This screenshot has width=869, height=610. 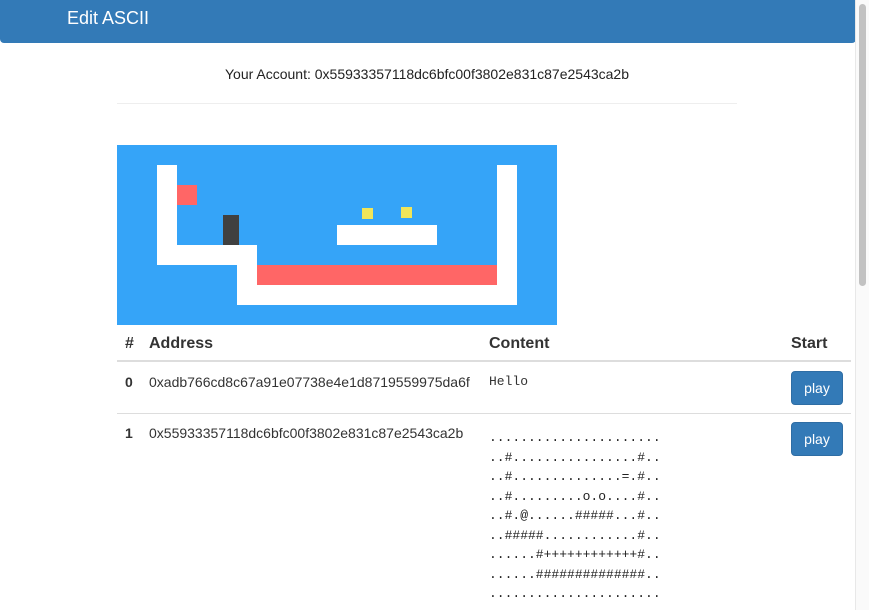 I want to click on player-character, so click(x=231, y=230).